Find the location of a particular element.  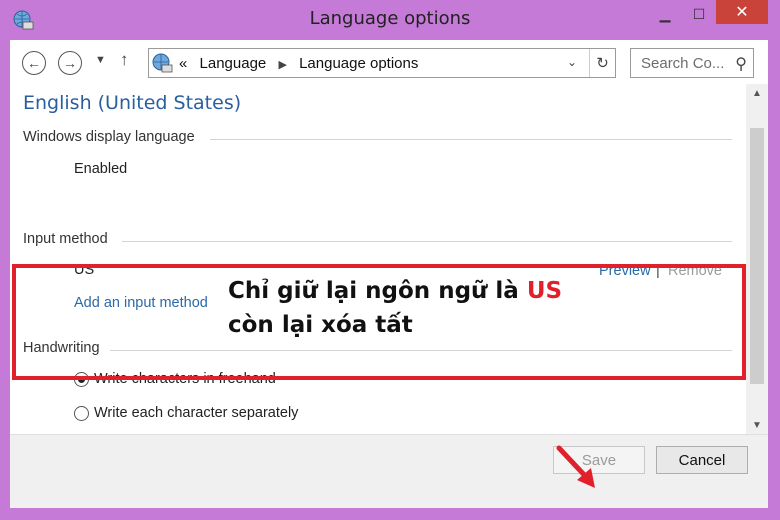

radio-label: Write each character separately is located at coordinates (196, 413).